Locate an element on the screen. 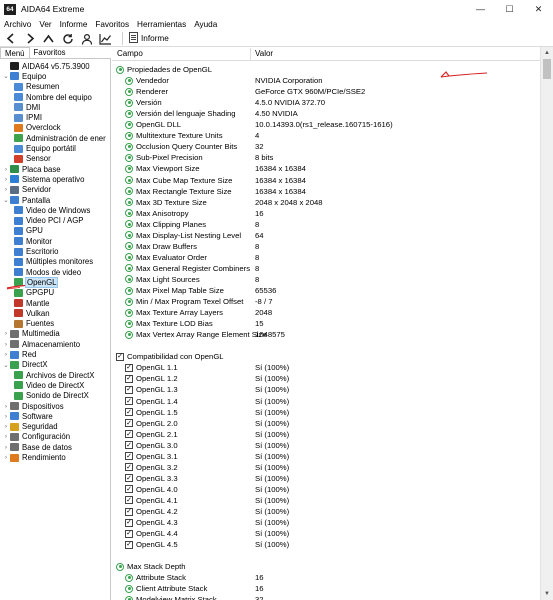 The height and width of the screenshot is (600, 553). detail-row: ✓ OpenGL 4.5 Sí (100%) is located at coordinates (326, 544).